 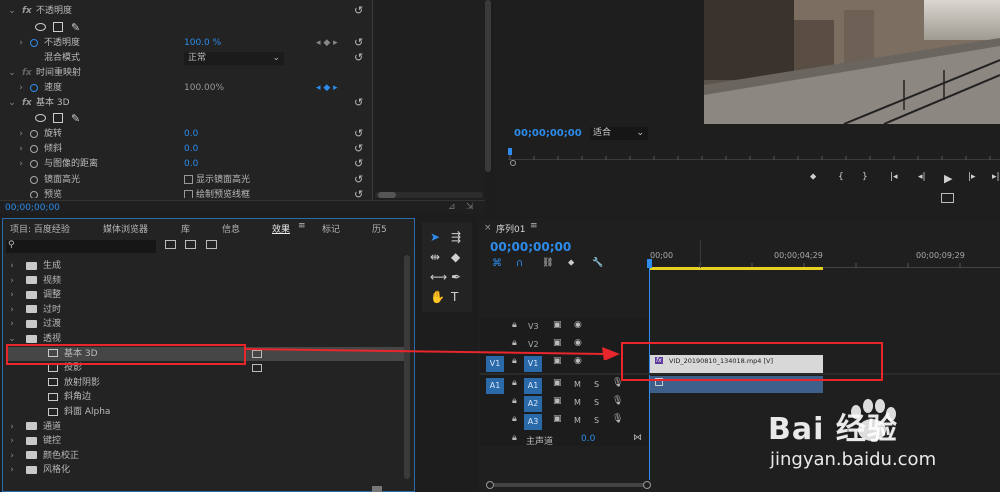 What do you see at coordinates (281, 228) in the screenshot?
I see `tab-effects: 效果` at bounding box center [281, 228].